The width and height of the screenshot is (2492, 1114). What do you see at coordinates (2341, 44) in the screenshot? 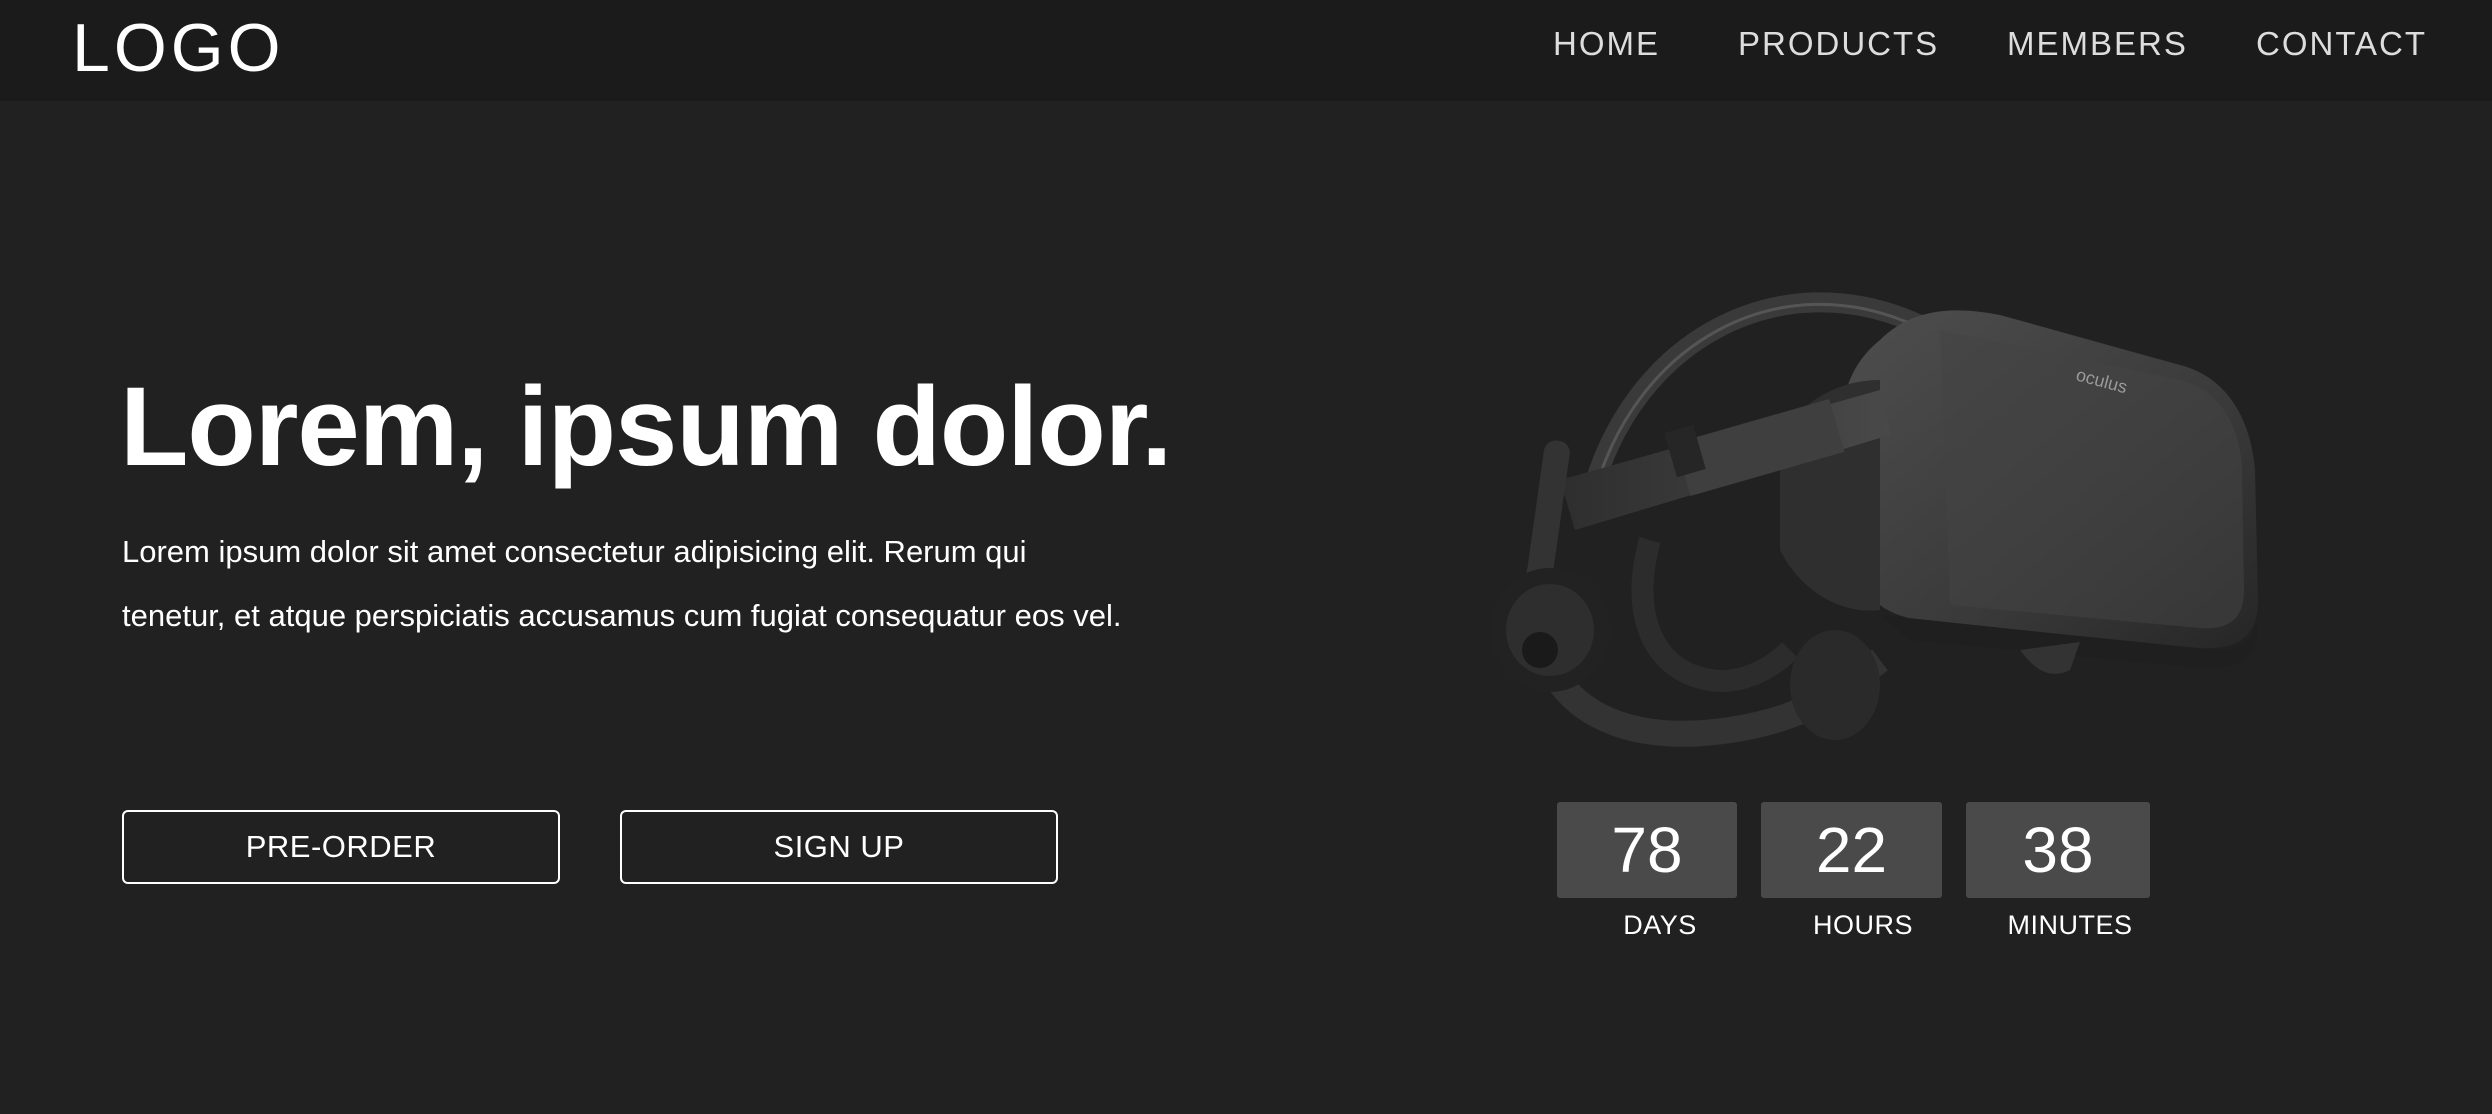
I see `nav-link-contact: CONTACT` at bounding box center [2341, 44].